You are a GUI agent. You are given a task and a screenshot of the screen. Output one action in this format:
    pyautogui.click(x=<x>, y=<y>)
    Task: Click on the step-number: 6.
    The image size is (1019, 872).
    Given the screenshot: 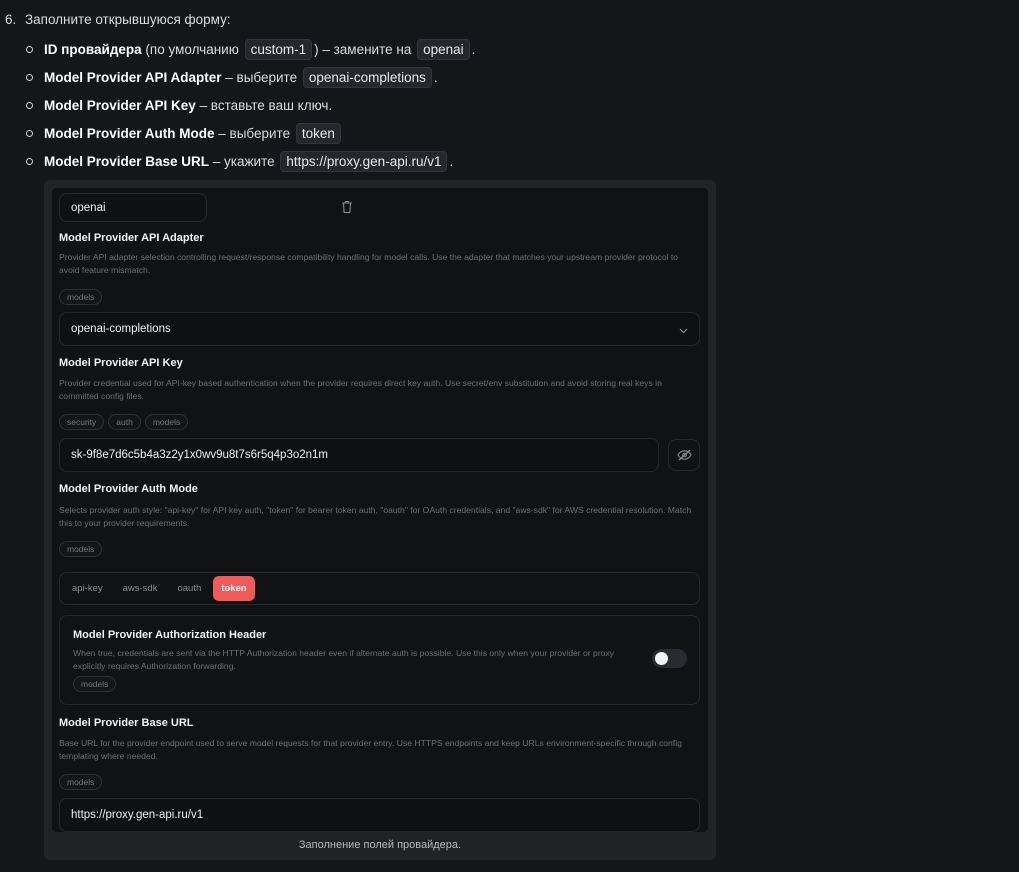 What is the action you would take?
    pyautogui.click(x=11, y=19)
    